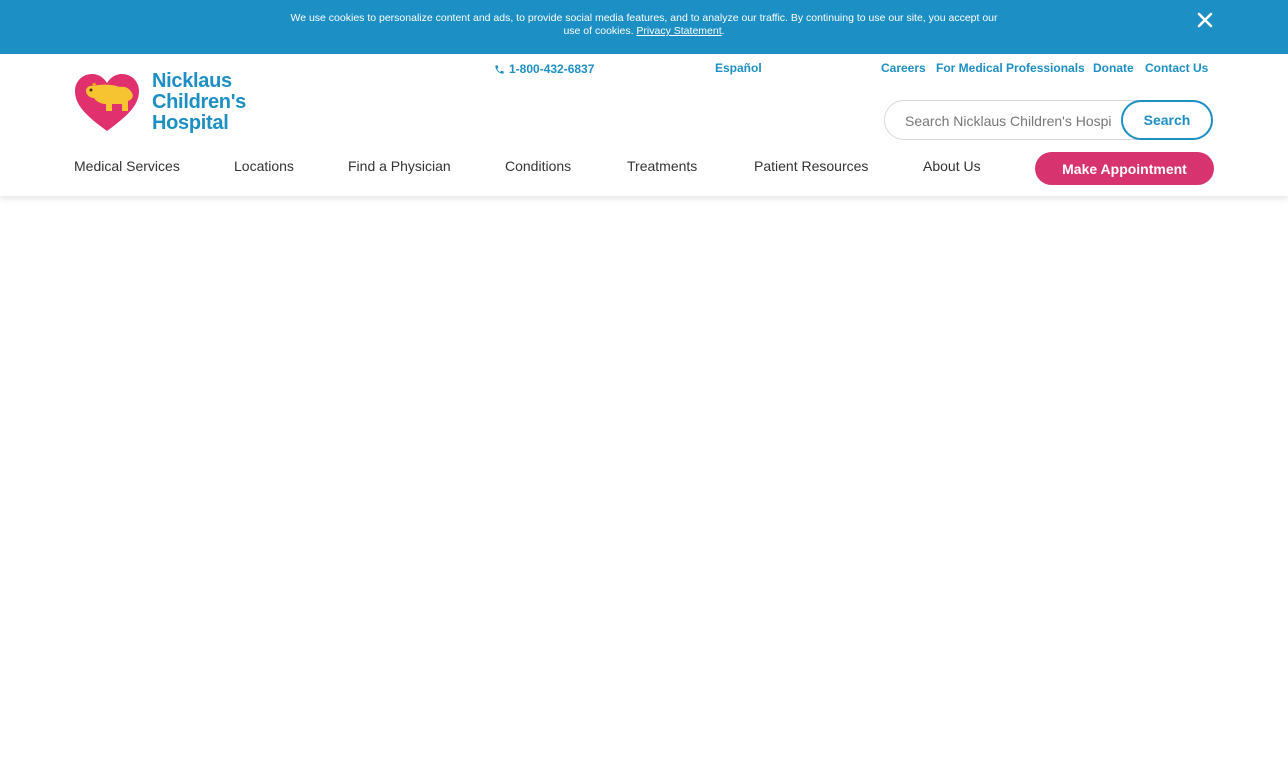 The height and width of the screenshot is (768, 1288). What do you see at coordinates (1124, 168) in the screenshot?
I see `make-appointment-button: Make Appointment` at bounding box center [1124, 168].